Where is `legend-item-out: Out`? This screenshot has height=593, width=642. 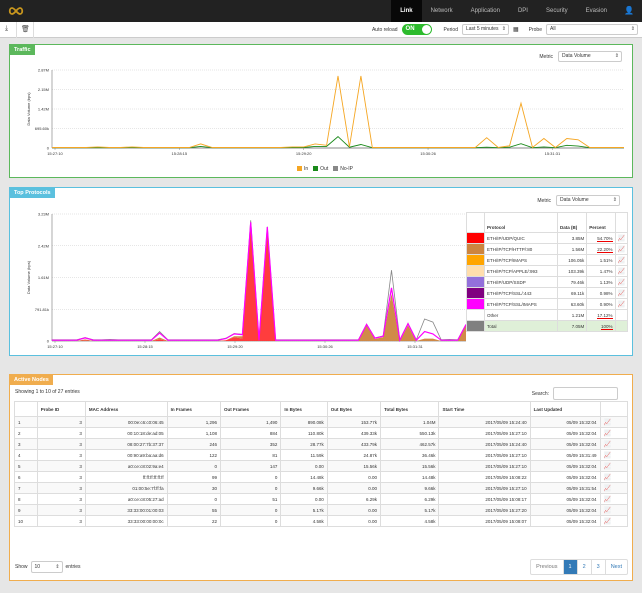
legend-item-out: Out is located at coordinates (320, 169).